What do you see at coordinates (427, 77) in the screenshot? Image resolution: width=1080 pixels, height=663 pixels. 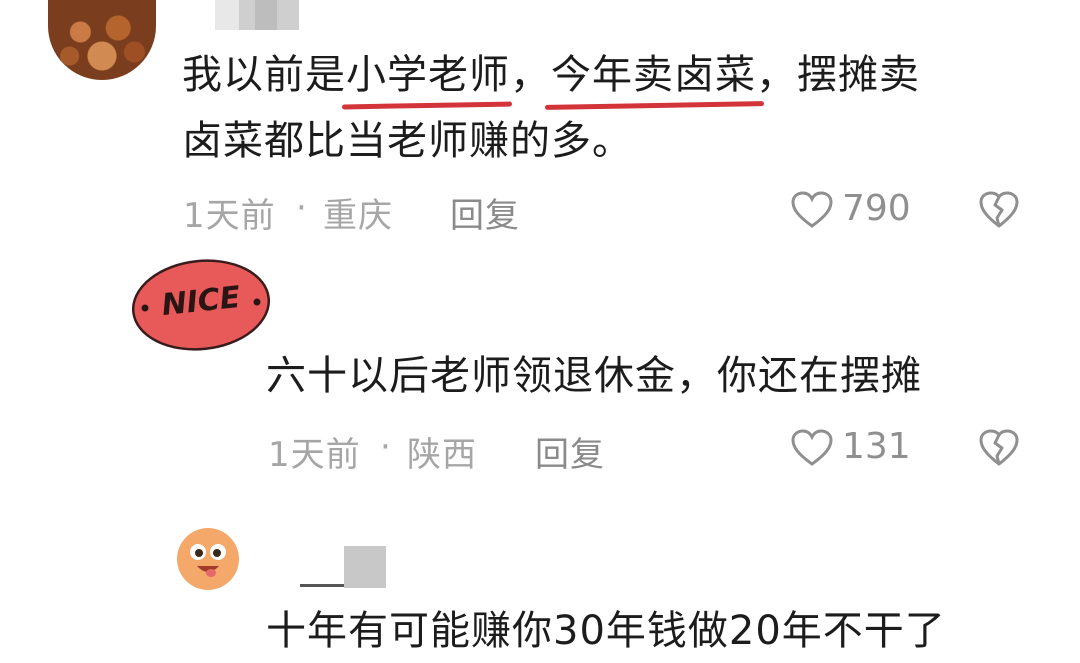 I see `highlighted-phrase: 小学老师` at bounding box center [427, 77].